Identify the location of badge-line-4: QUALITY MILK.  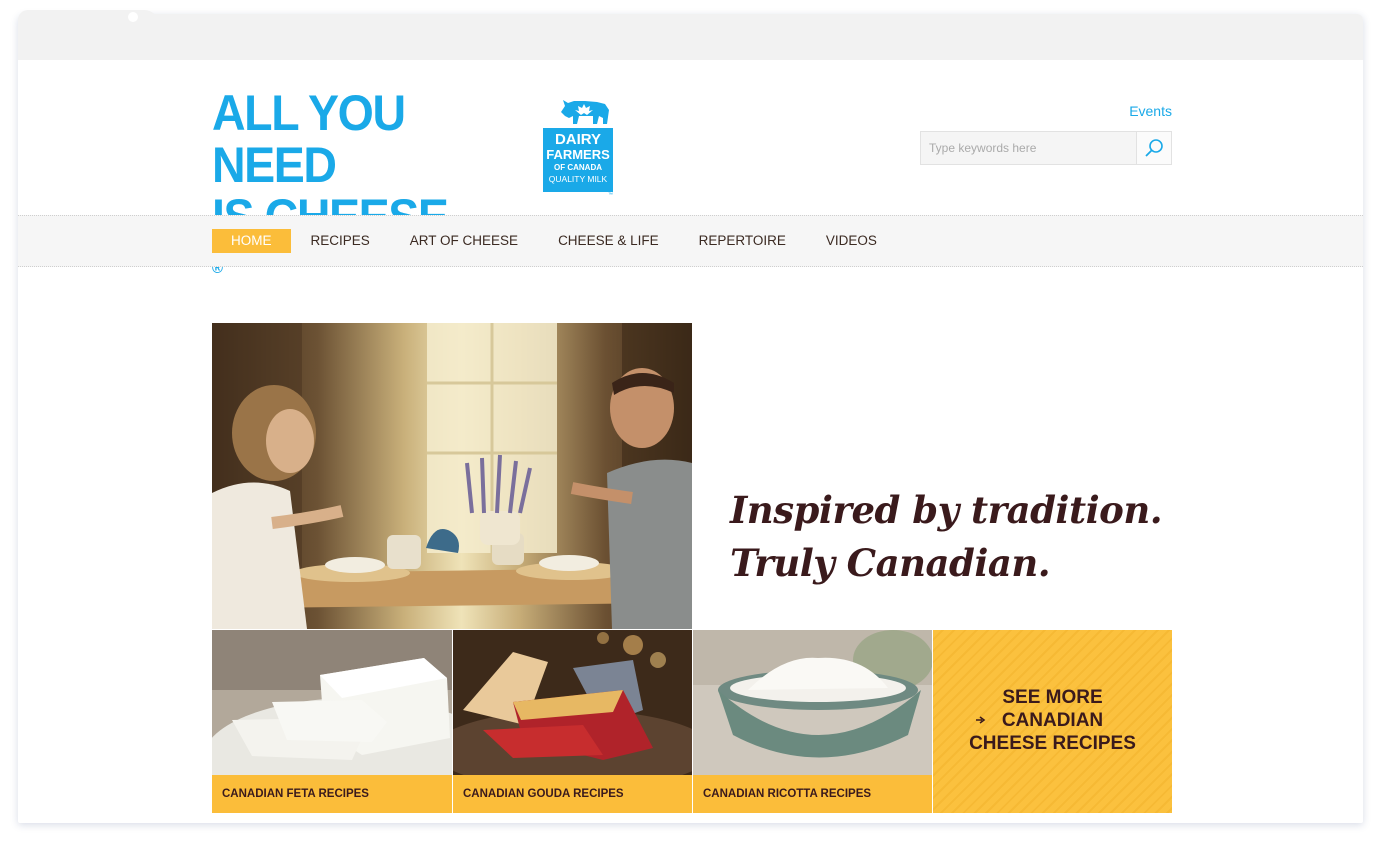
(578, 179).